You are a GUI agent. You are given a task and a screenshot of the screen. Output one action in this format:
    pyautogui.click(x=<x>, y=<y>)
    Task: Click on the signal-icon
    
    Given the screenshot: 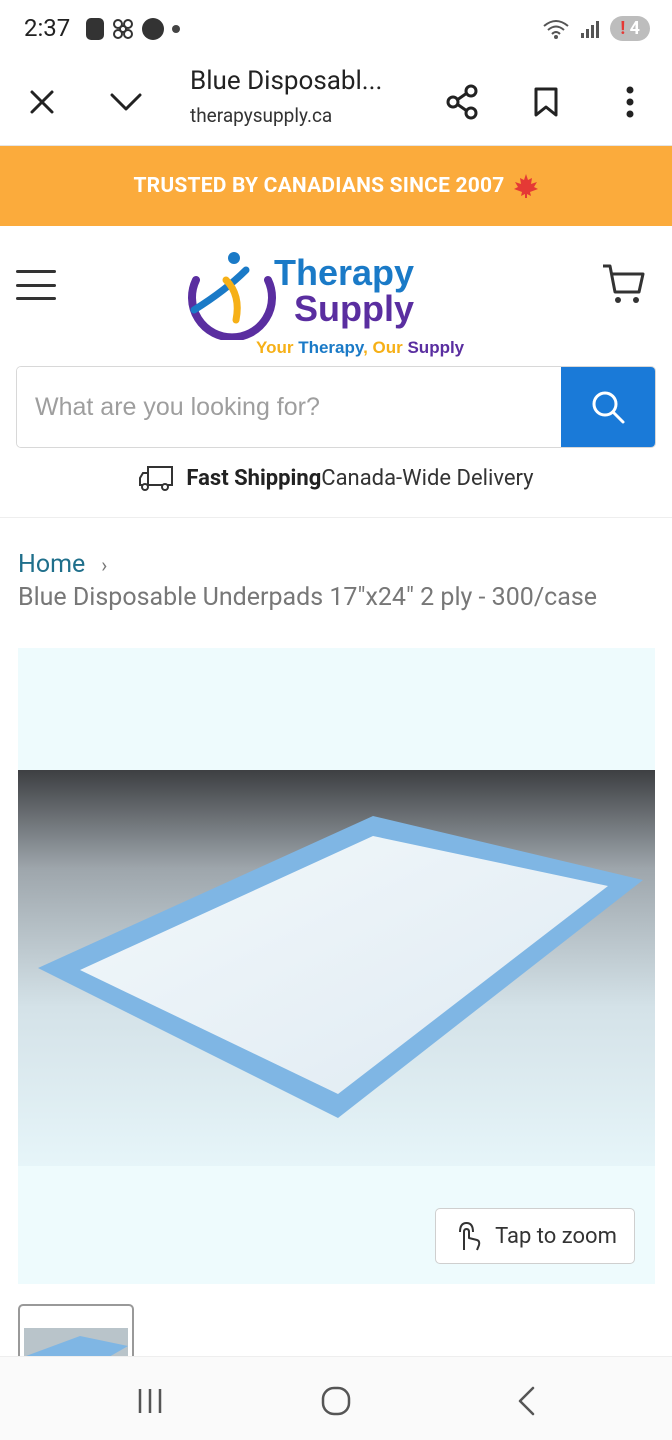 What is the action you would take?
    pyautogui.click(x=590, y=29)
    